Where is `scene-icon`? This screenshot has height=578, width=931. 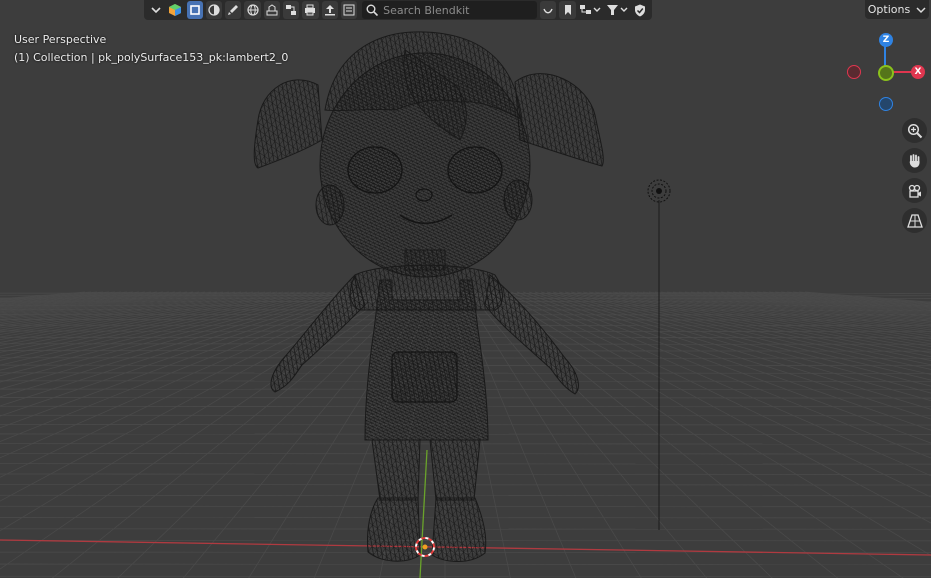
scene-icon is located at coordinates (272, 10).